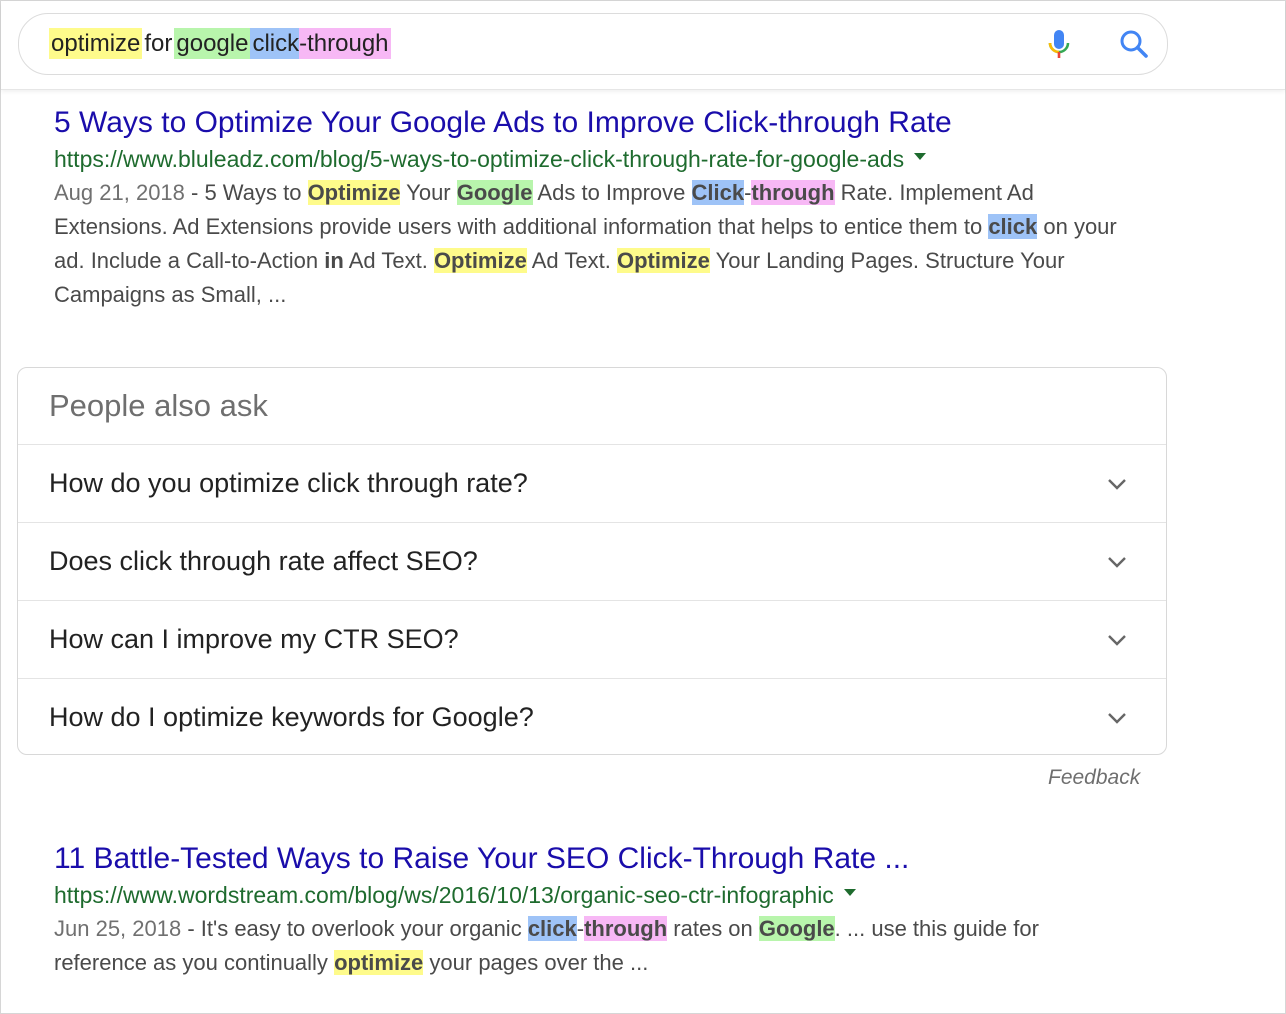 The width and height of the screenshot is (1286, 1014). I want to click on query-term-optimize: optimize, so click(96, 43).